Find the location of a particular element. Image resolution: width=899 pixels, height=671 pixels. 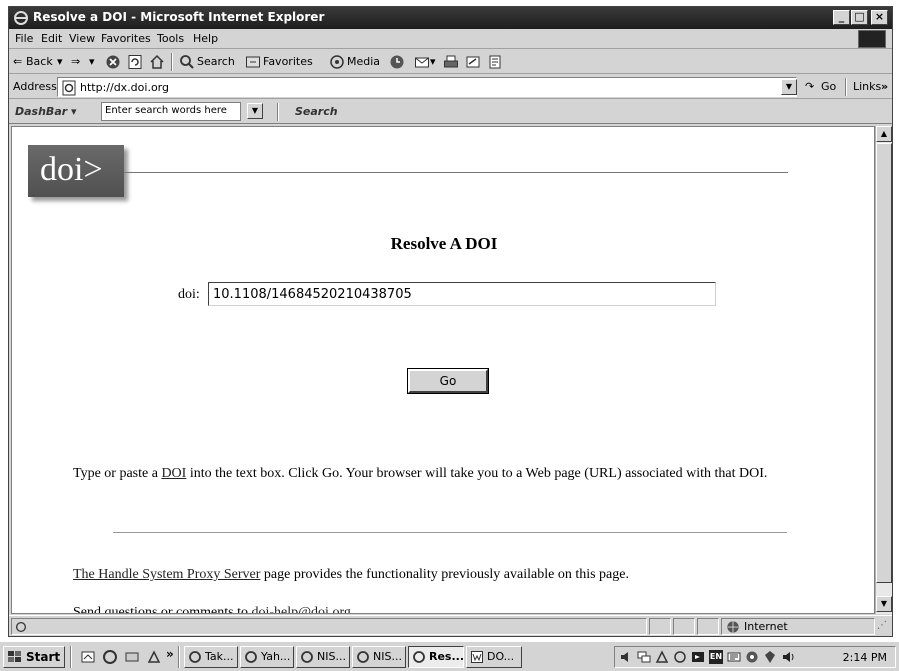

go-button: Go is located at coordinates (448, 381).